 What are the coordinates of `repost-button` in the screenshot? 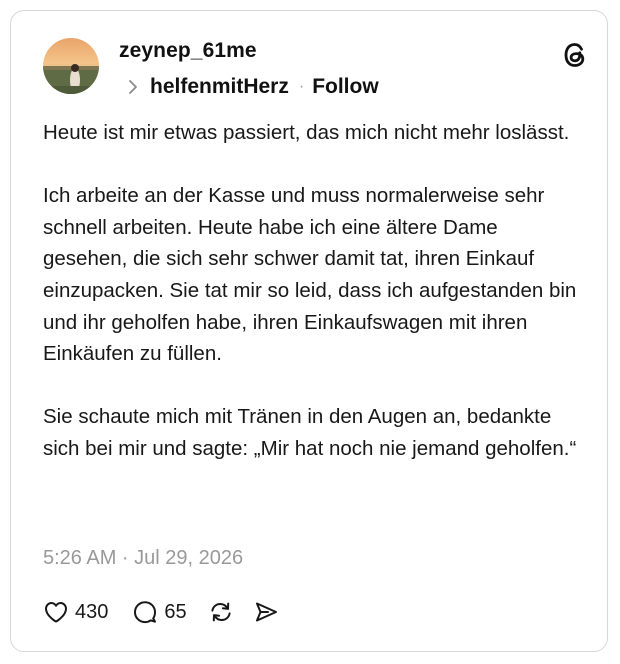 It's located at (221, 612).